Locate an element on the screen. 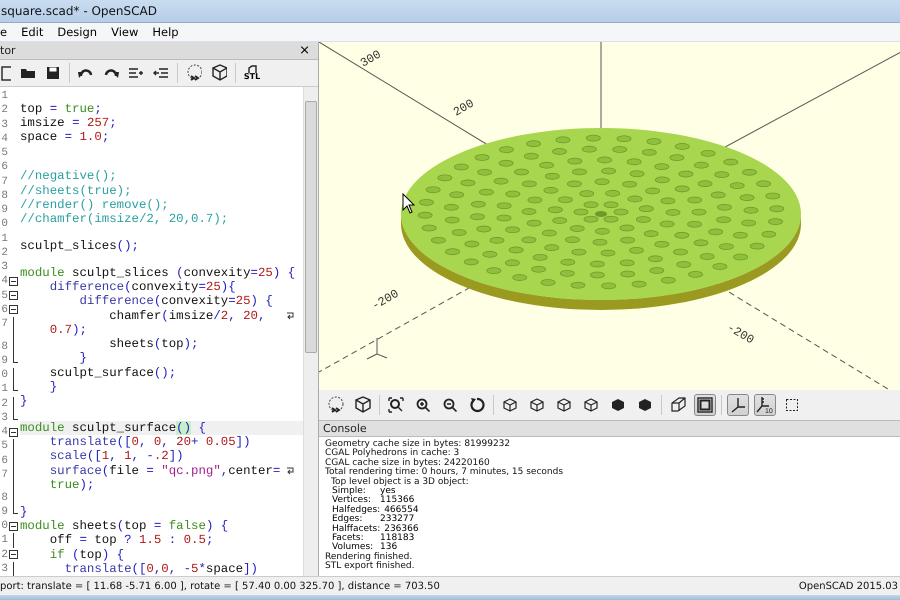 The image size is (900, 600). orthogonal-icon is located at coordinates (705, 405).